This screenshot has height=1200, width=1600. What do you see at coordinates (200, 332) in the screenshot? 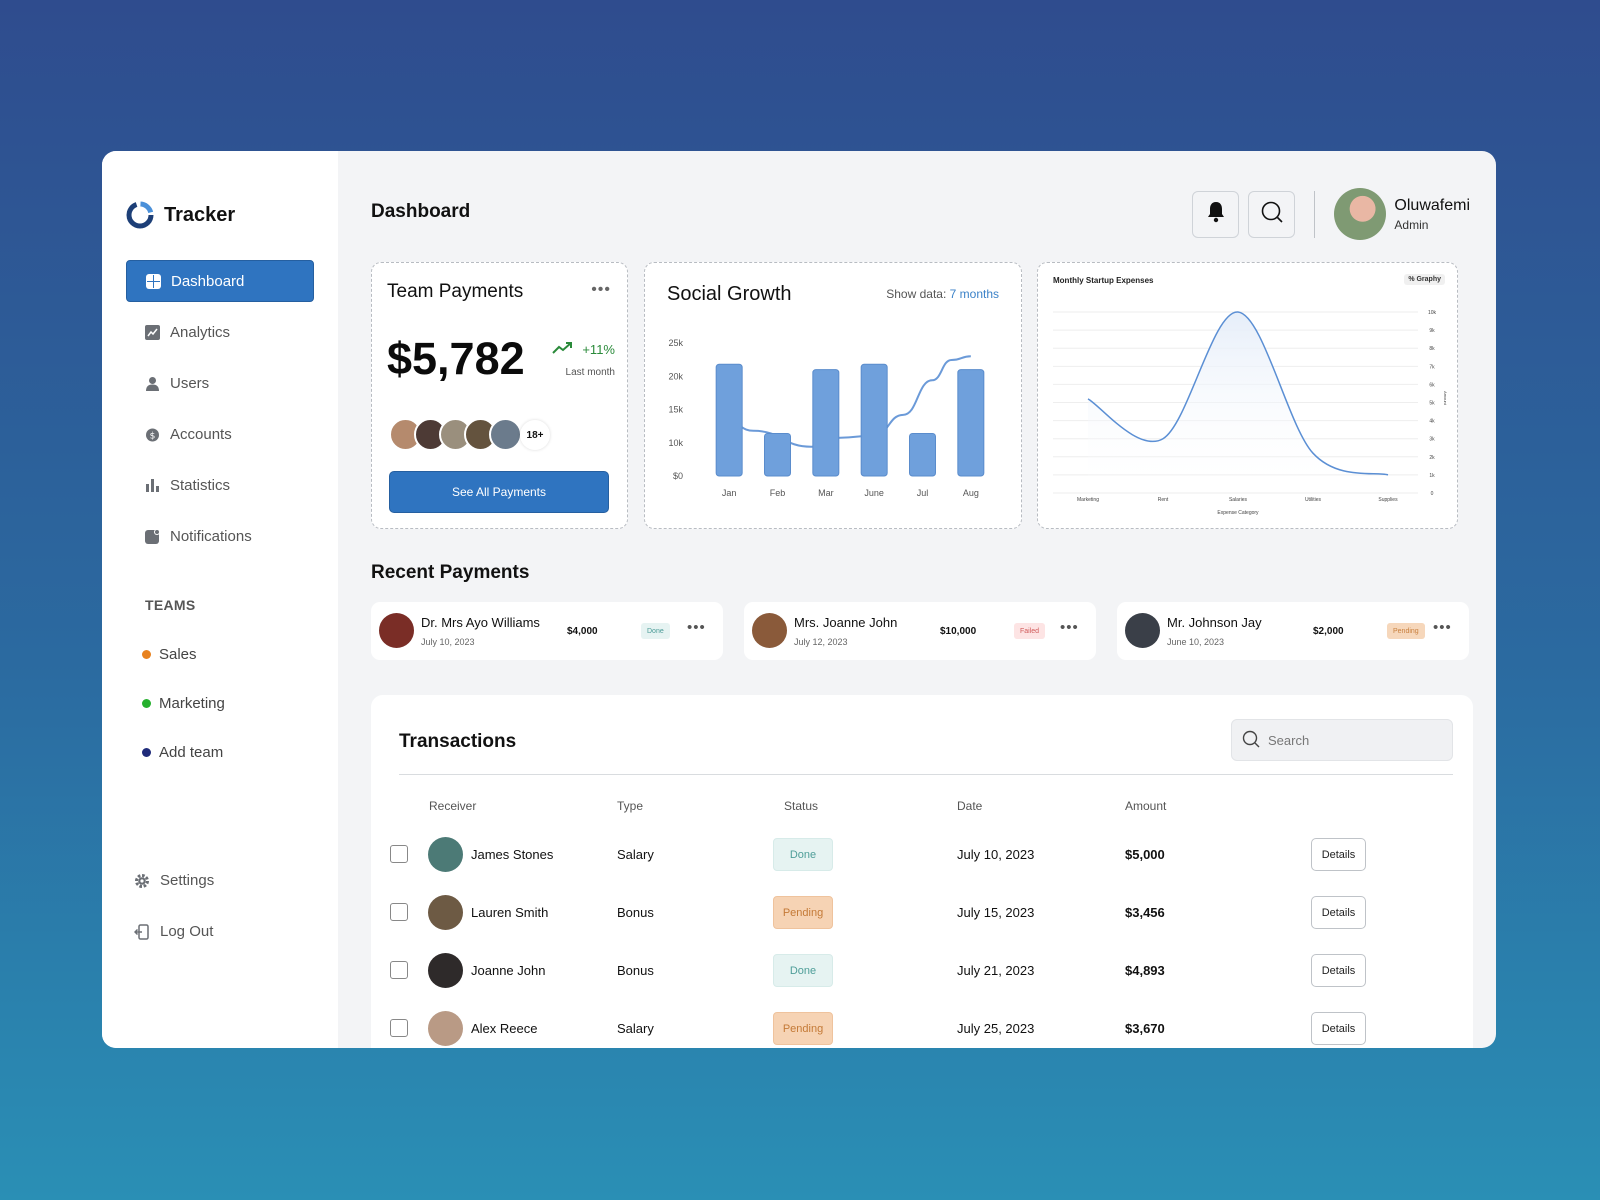
I see `sidebar-item-label: Analytics` at bounding box center [200, 332].